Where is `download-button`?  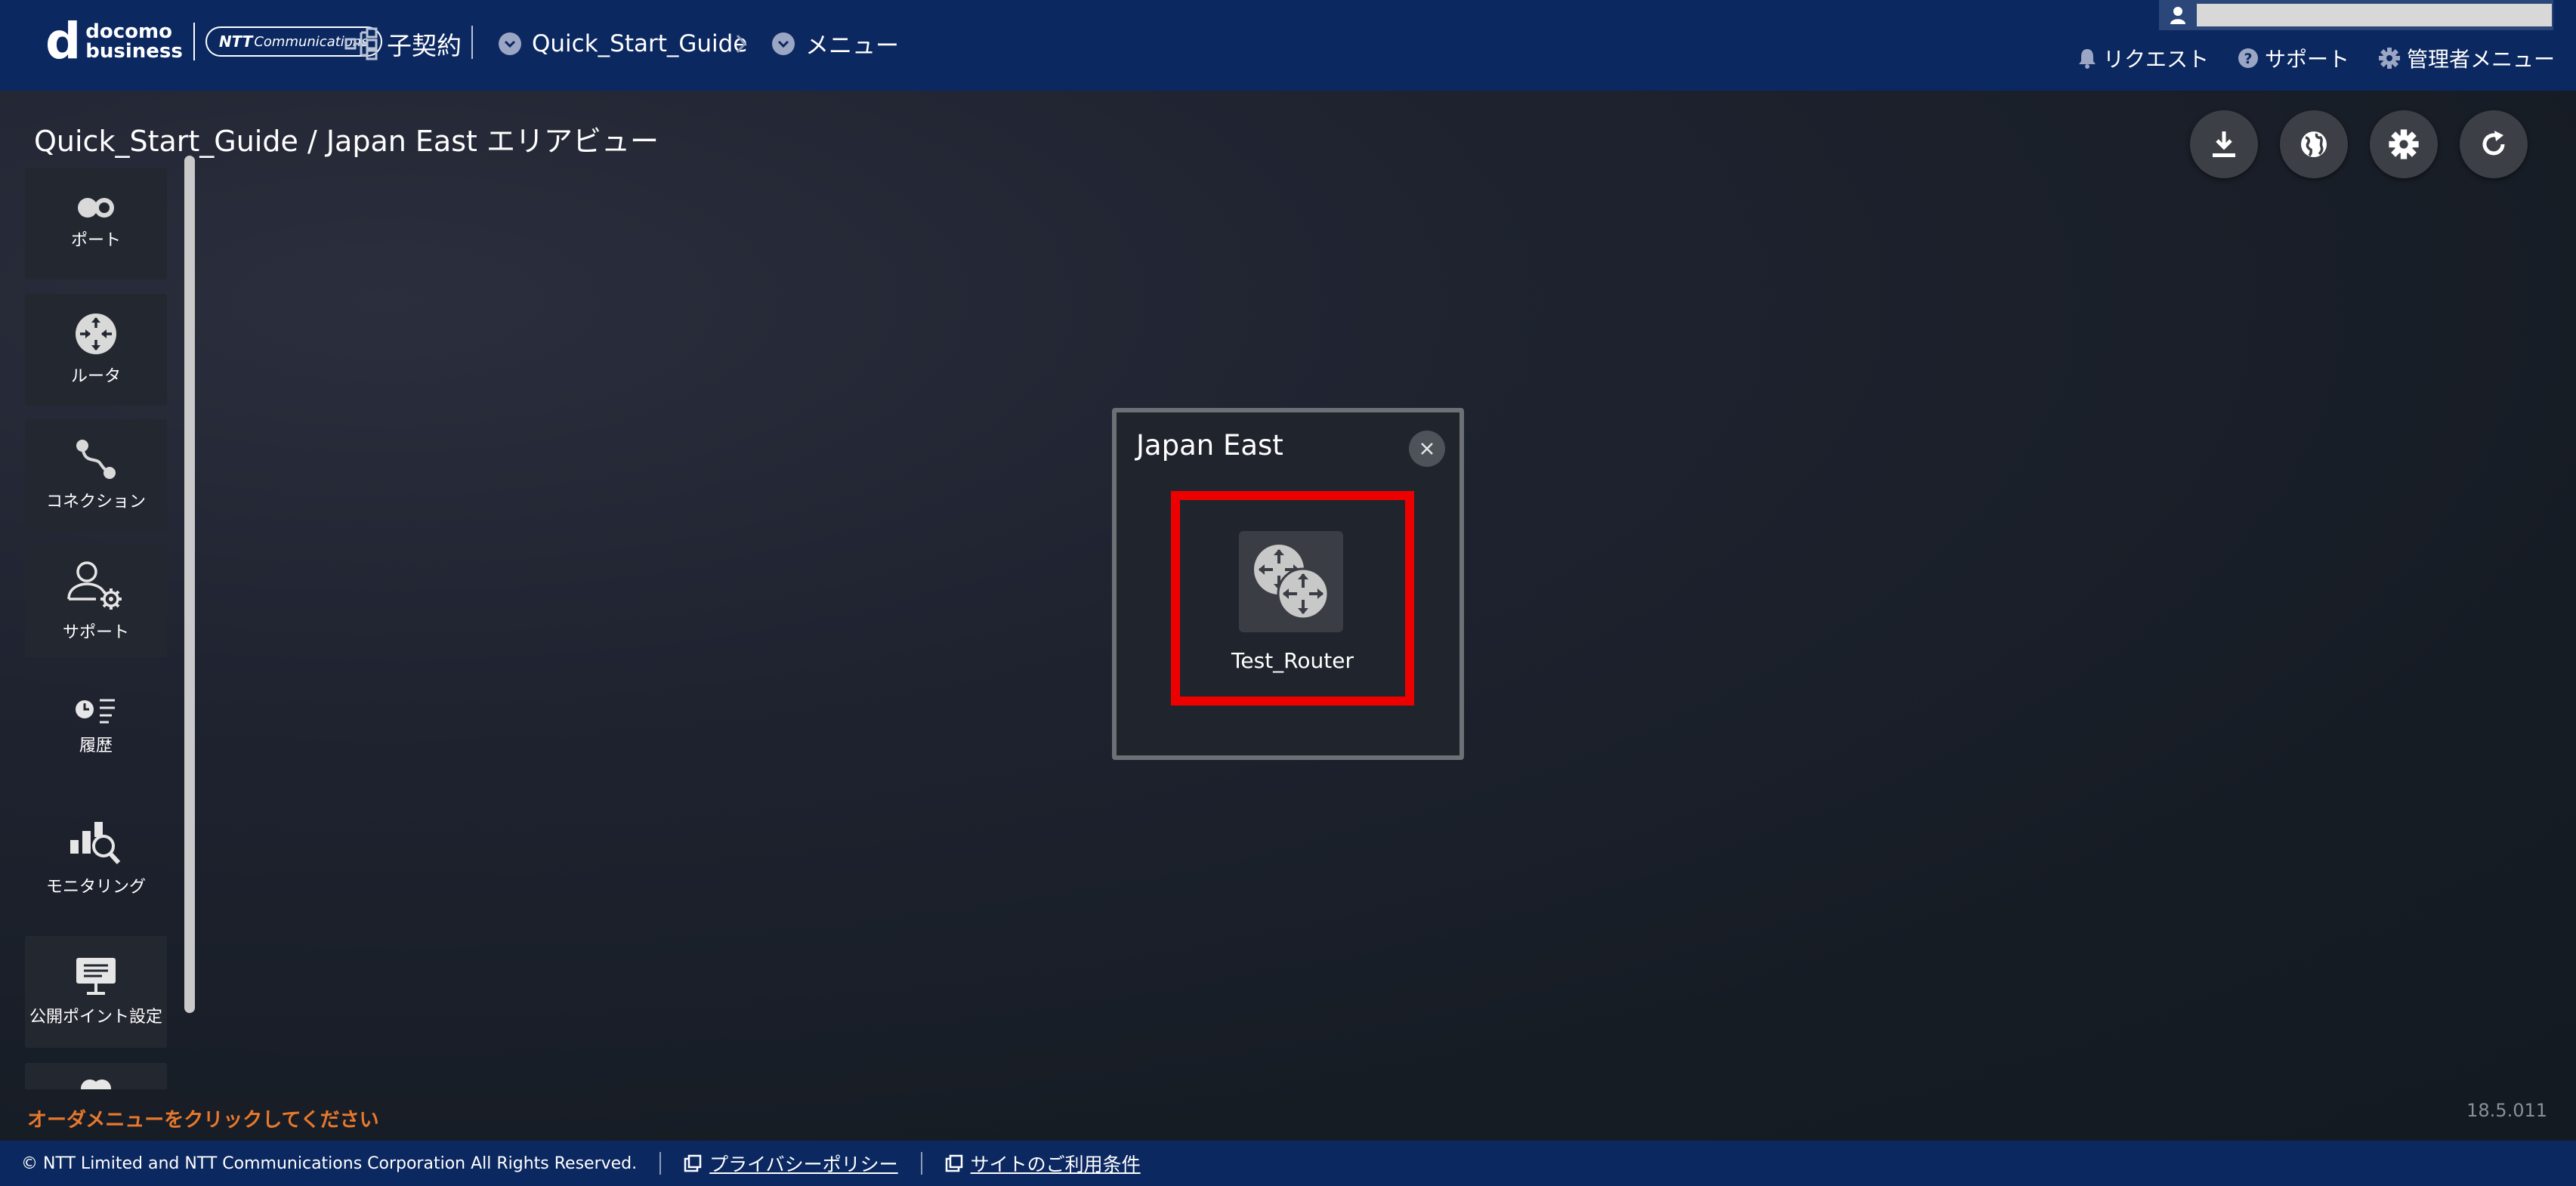 download-button is located at coordinates (2224, 144).